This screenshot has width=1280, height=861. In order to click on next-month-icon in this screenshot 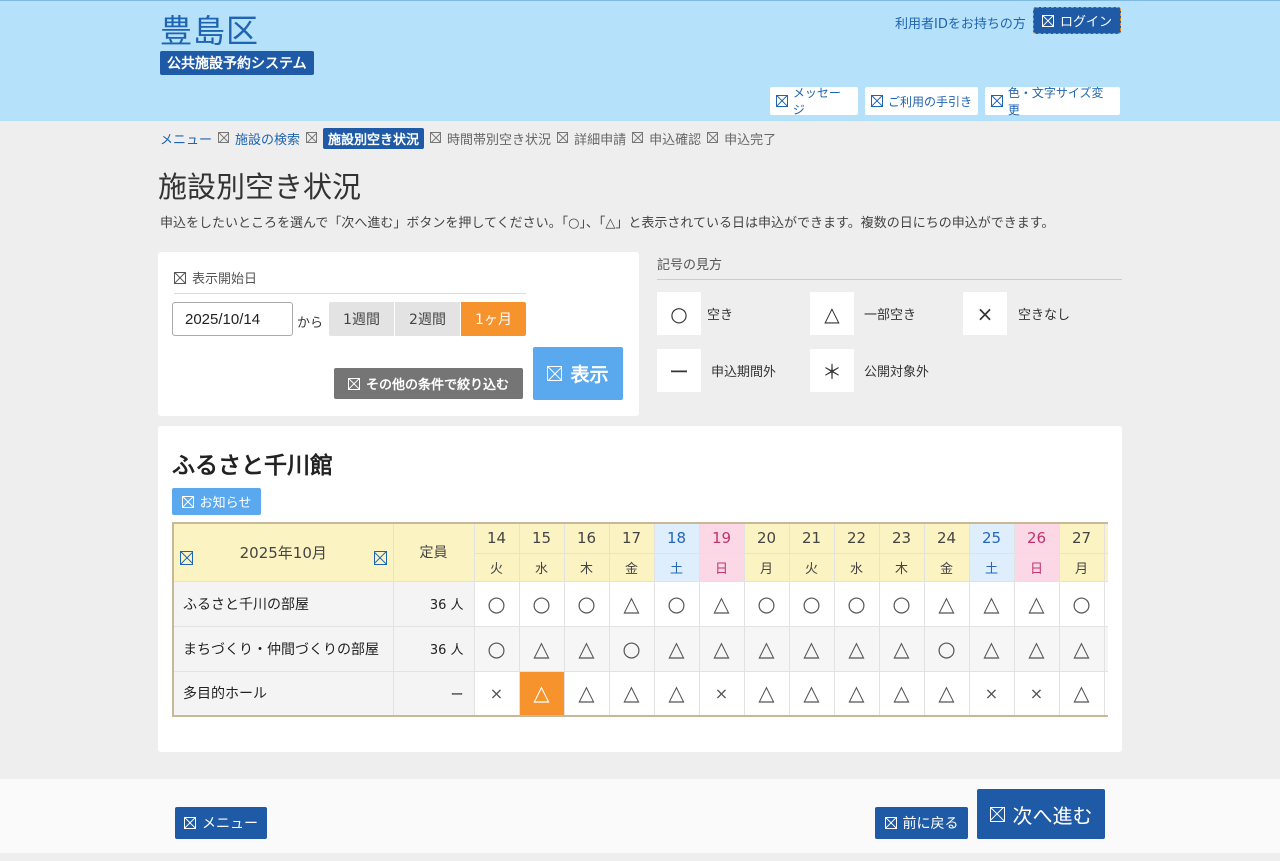, I will do `click(380, 557)`.